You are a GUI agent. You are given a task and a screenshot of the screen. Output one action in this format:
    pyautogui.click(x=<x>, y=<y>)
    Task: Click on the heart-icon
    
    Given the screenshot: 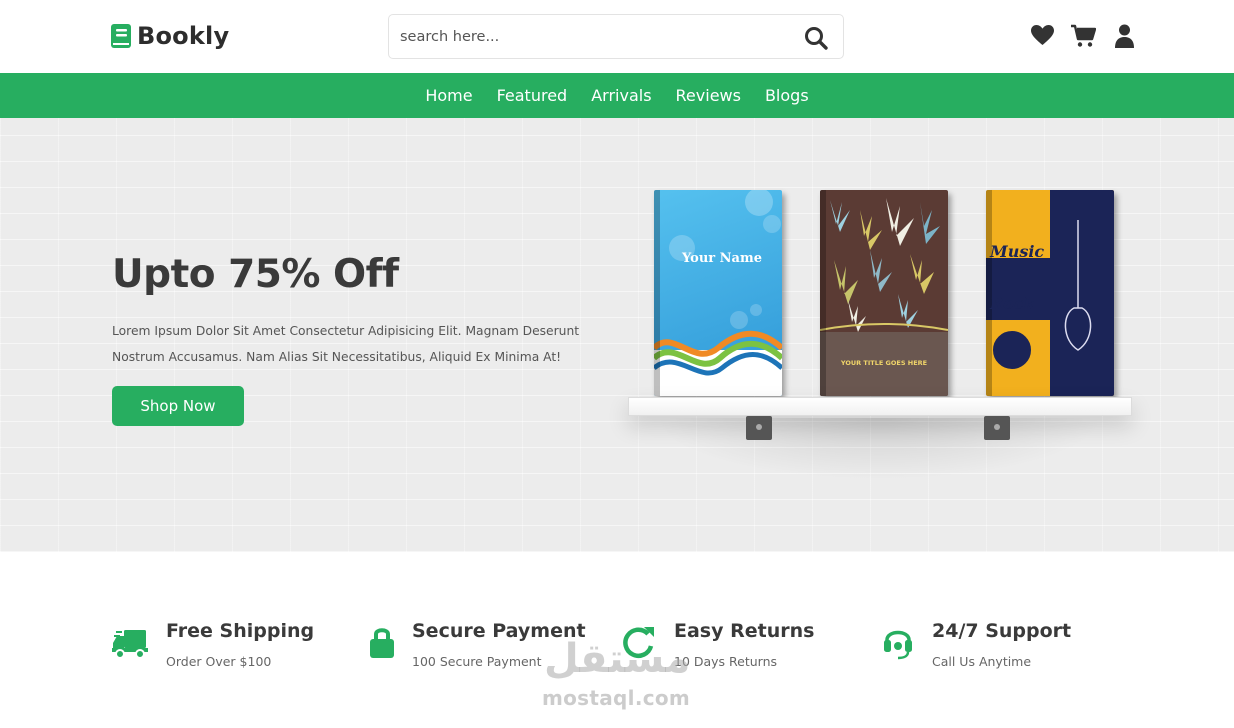 What is the action you would take?
    pyautogui.click(x=1042, y=36)
    